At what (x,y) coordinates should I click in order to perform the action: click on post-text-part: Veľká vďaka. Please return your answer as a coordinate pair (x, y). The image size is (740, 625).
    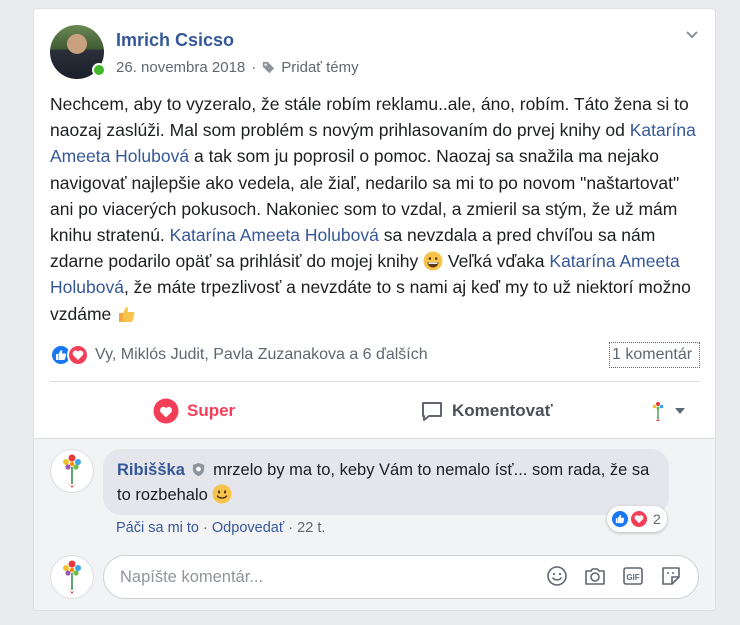
    Looking at the image, I should click on (496, 261).